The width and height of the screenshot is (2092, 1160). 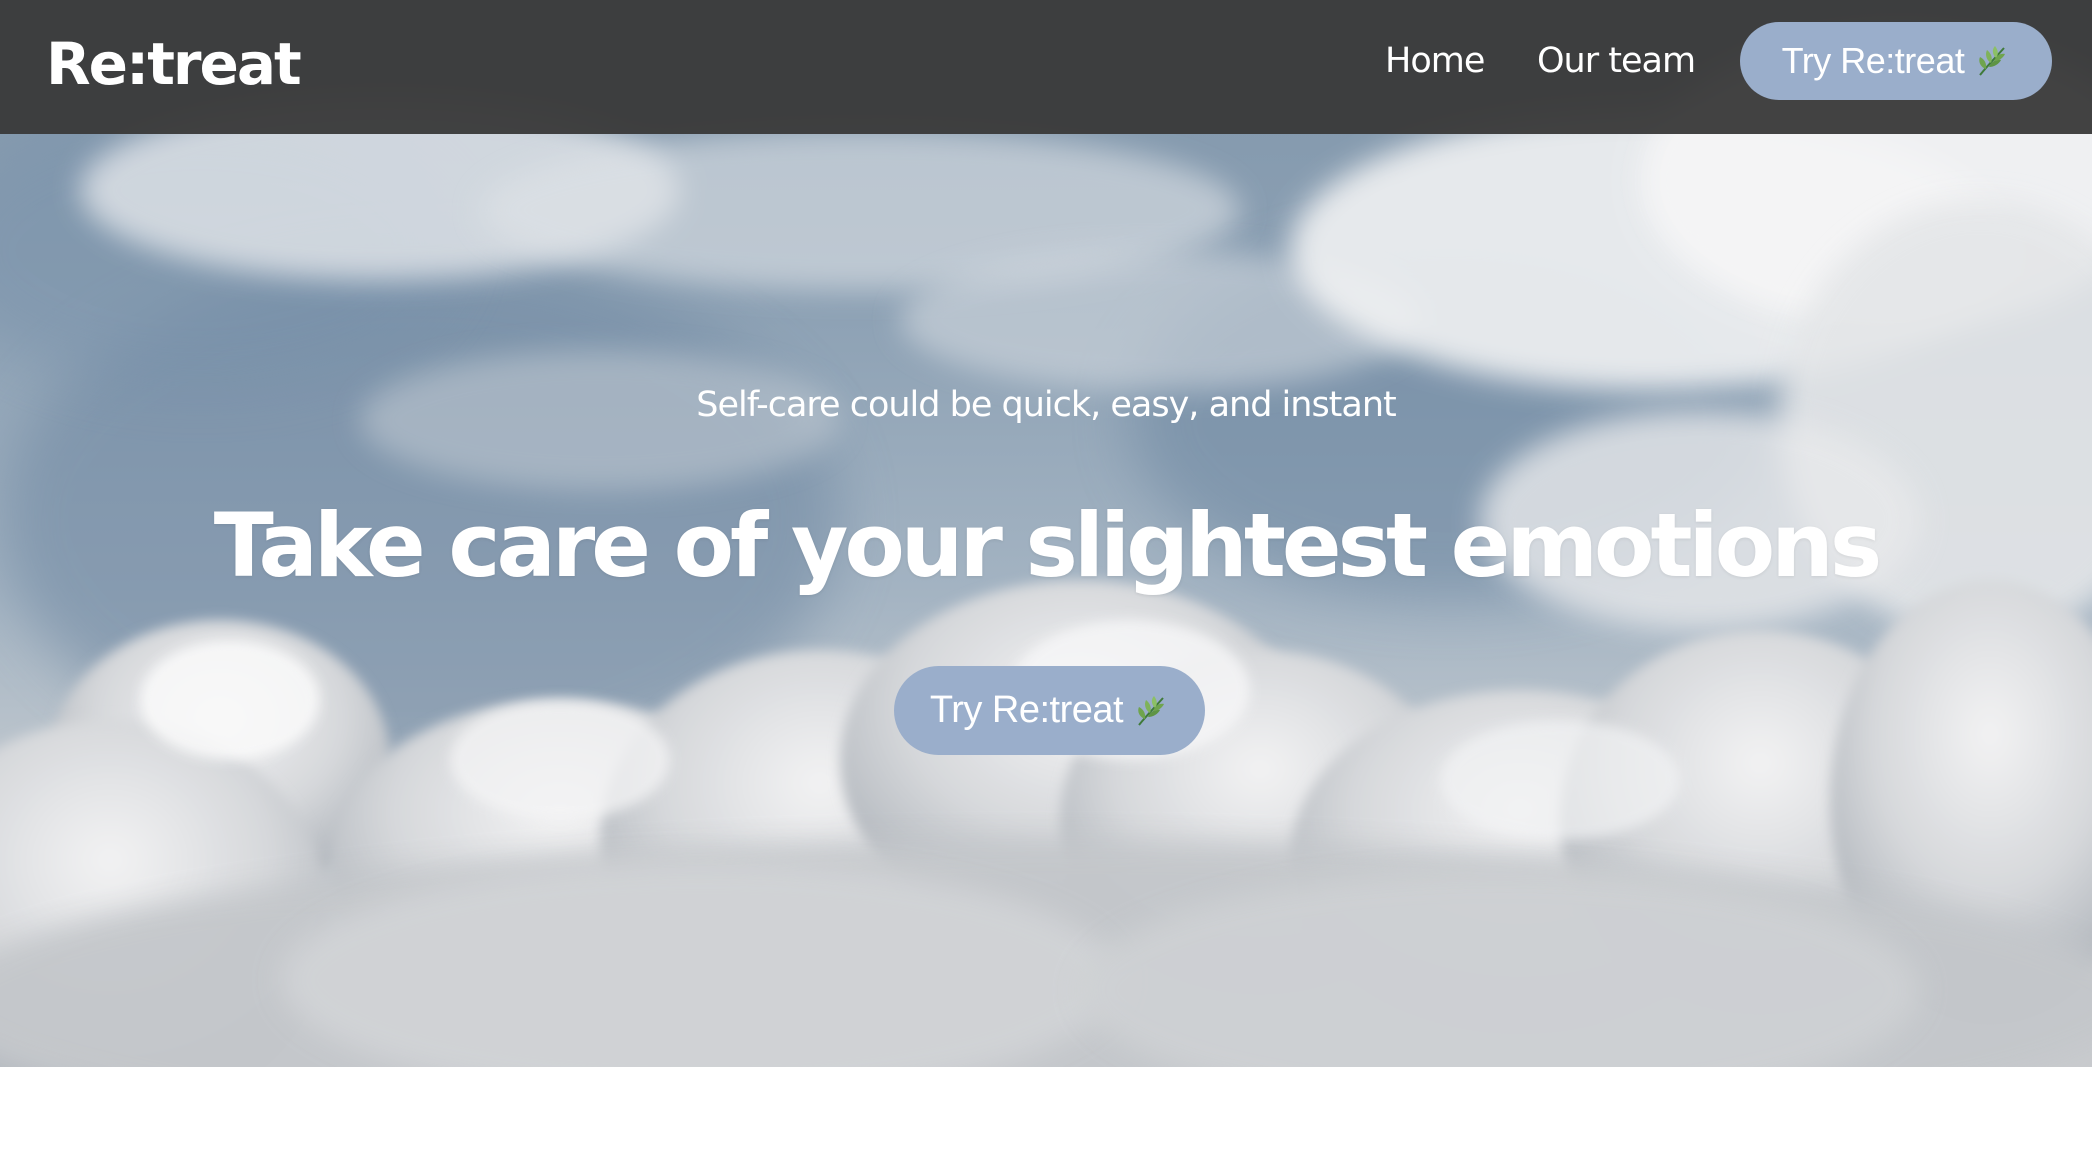 I want to click on hero-try-retreat-button: Try Re:treat, so click(x=1049, y=710).